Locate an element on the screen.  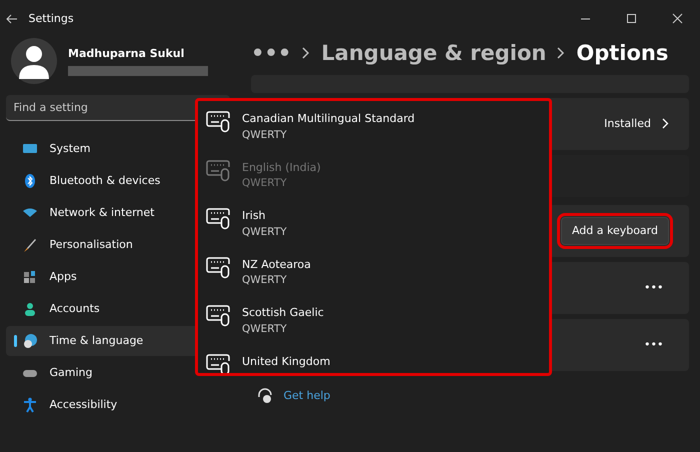
help-icon is located at coordinates (264, 396).